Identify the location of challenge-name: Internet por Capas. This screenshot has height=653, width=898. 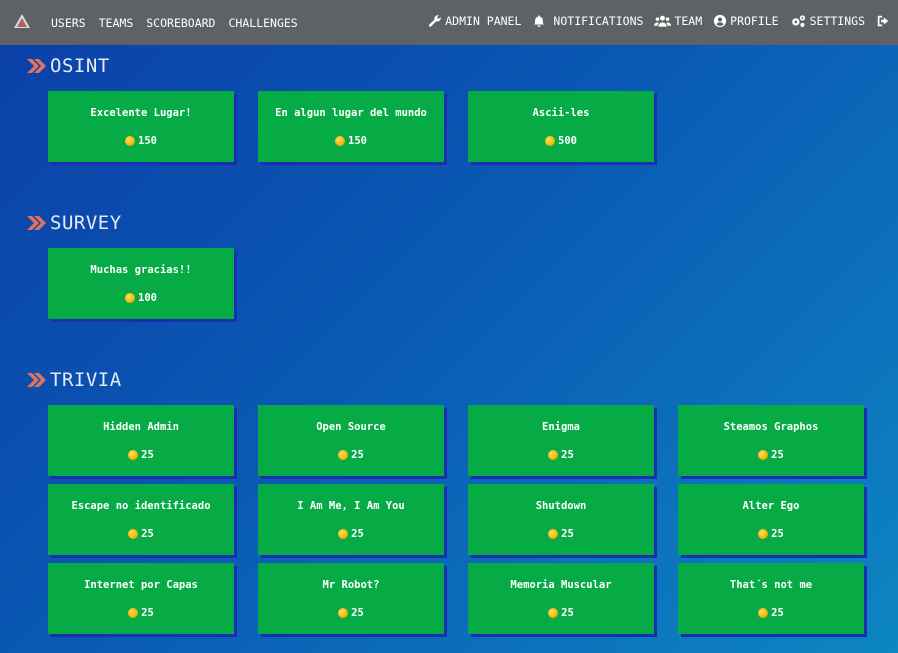
(141, 585).